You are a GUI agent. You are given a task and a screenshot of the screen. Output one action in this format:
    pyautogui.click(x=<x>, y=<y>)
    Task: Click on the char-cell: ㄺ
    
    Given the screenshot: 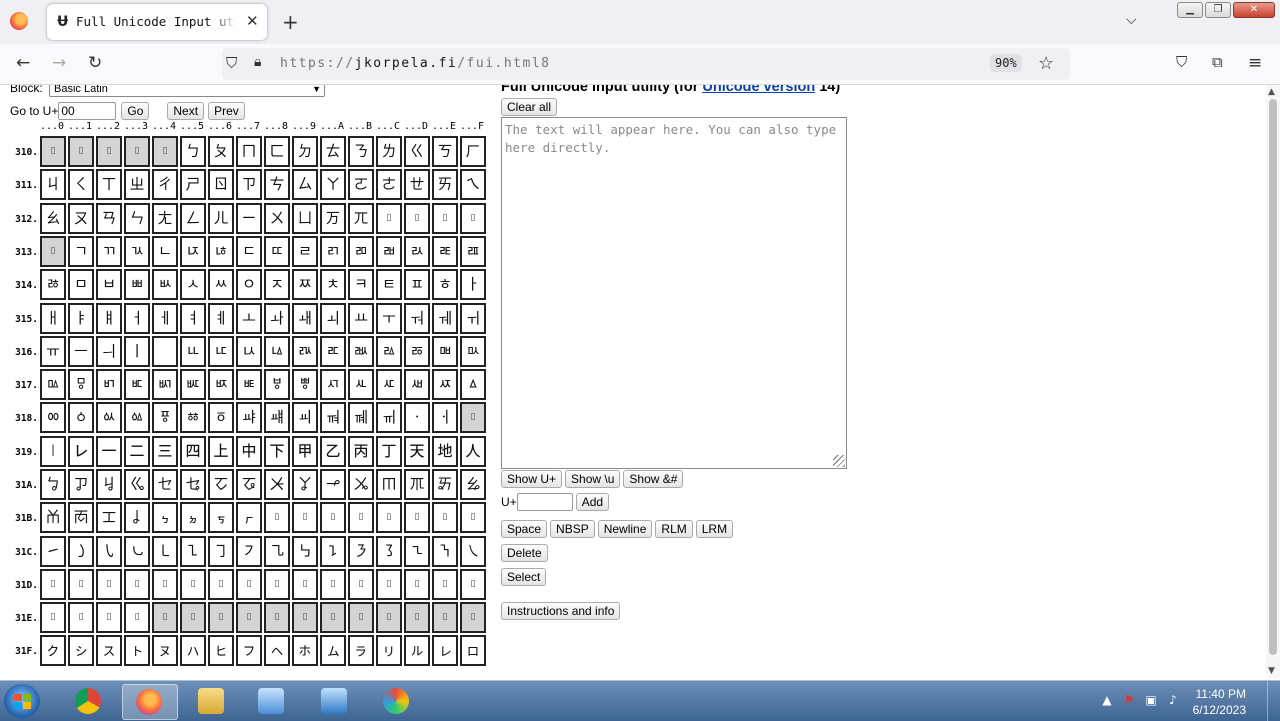 What is the action you would take?
    pyautogui.click(x=333, y=251)
    